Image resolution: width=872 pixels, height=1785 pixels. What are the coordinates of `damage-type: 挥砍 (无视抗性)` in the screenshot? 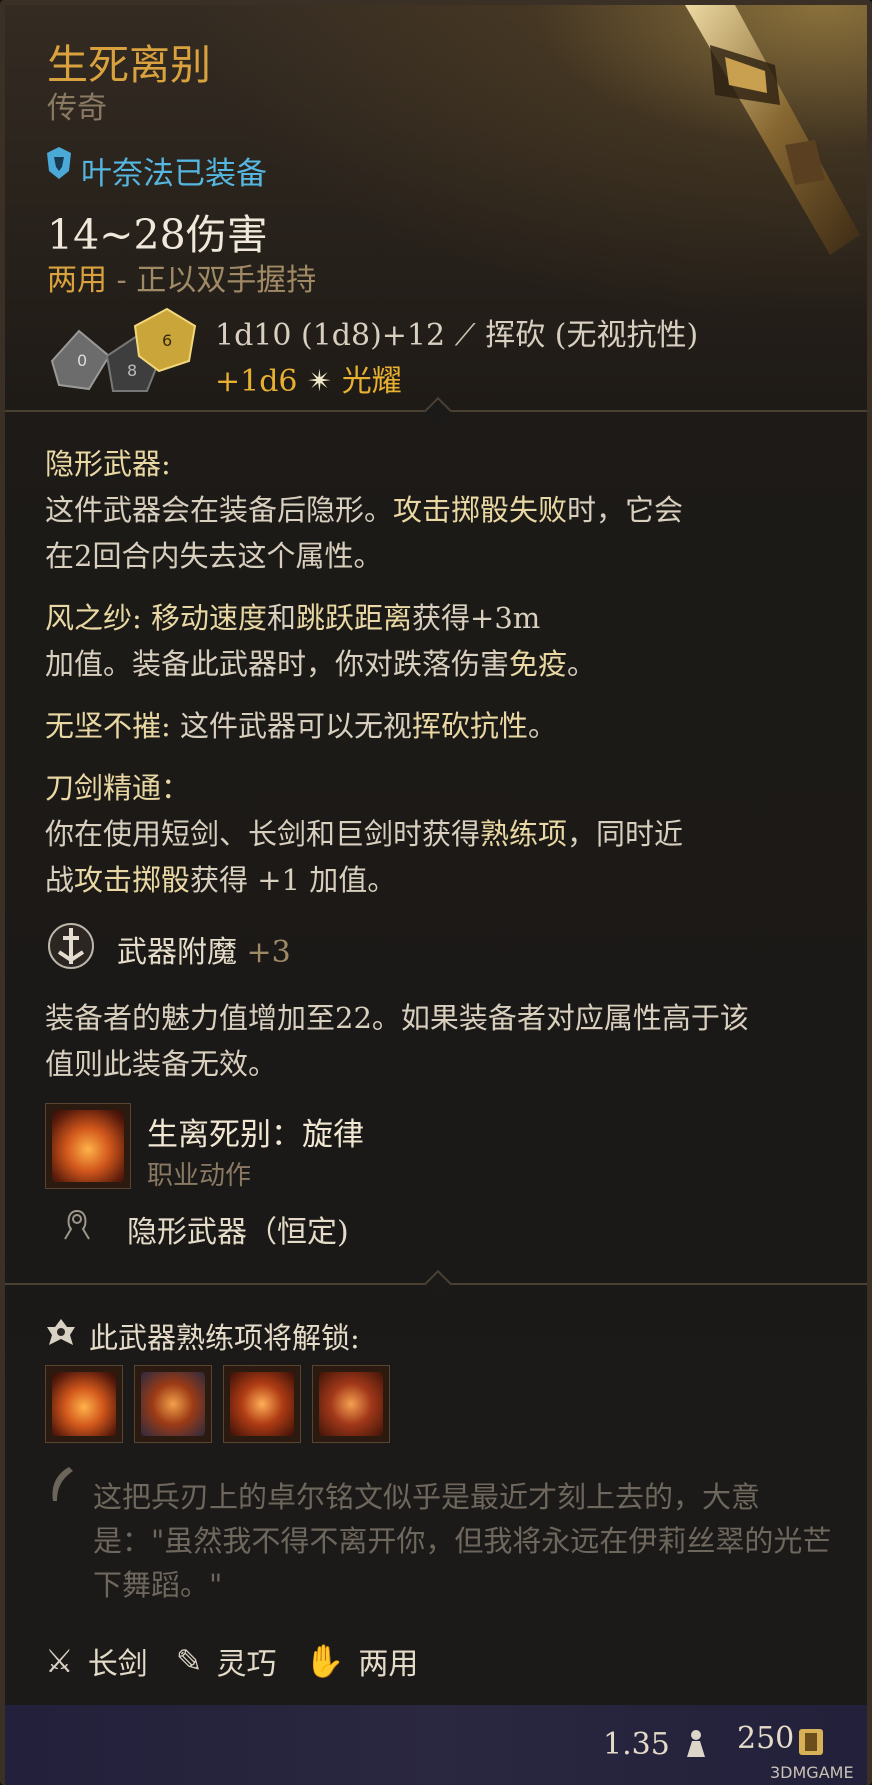 It's located at (592, 335).